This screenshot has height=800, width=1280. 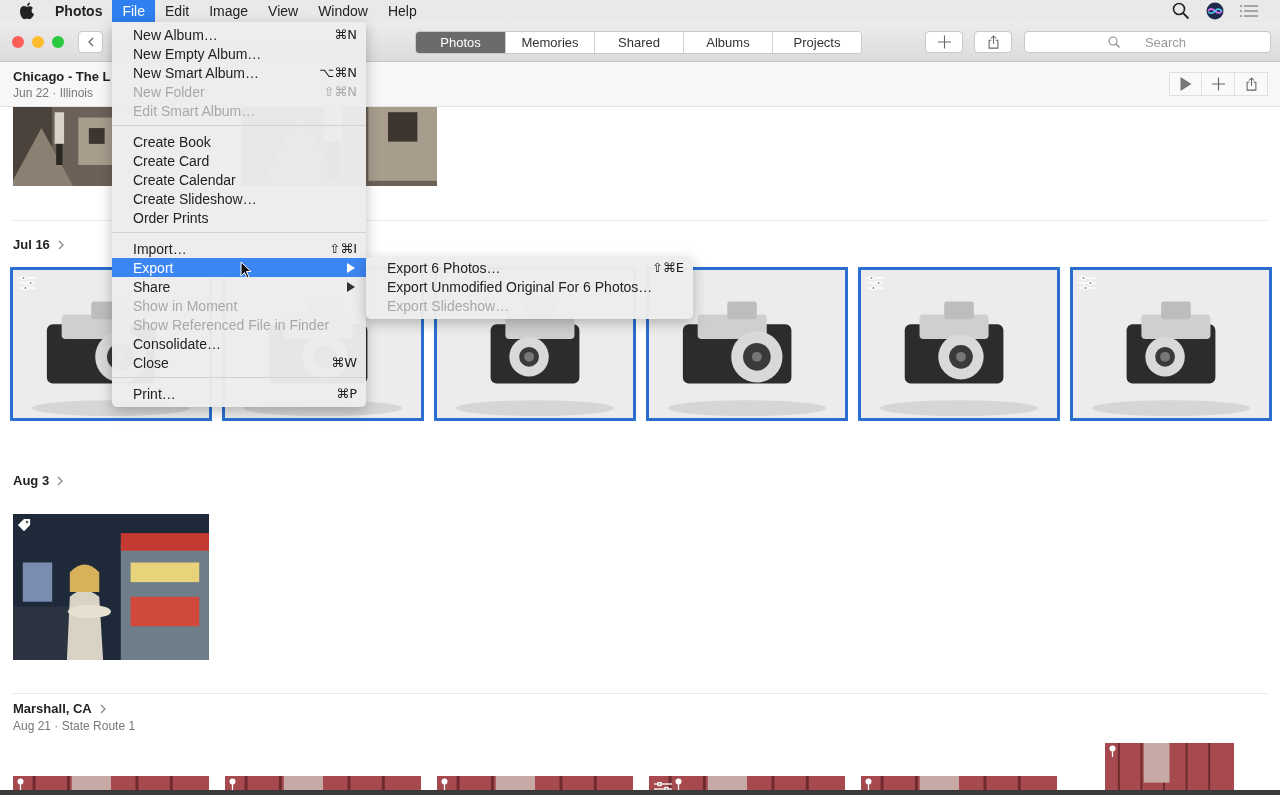 I want to click on view-tab: Photos, so click(x=460, y=42).